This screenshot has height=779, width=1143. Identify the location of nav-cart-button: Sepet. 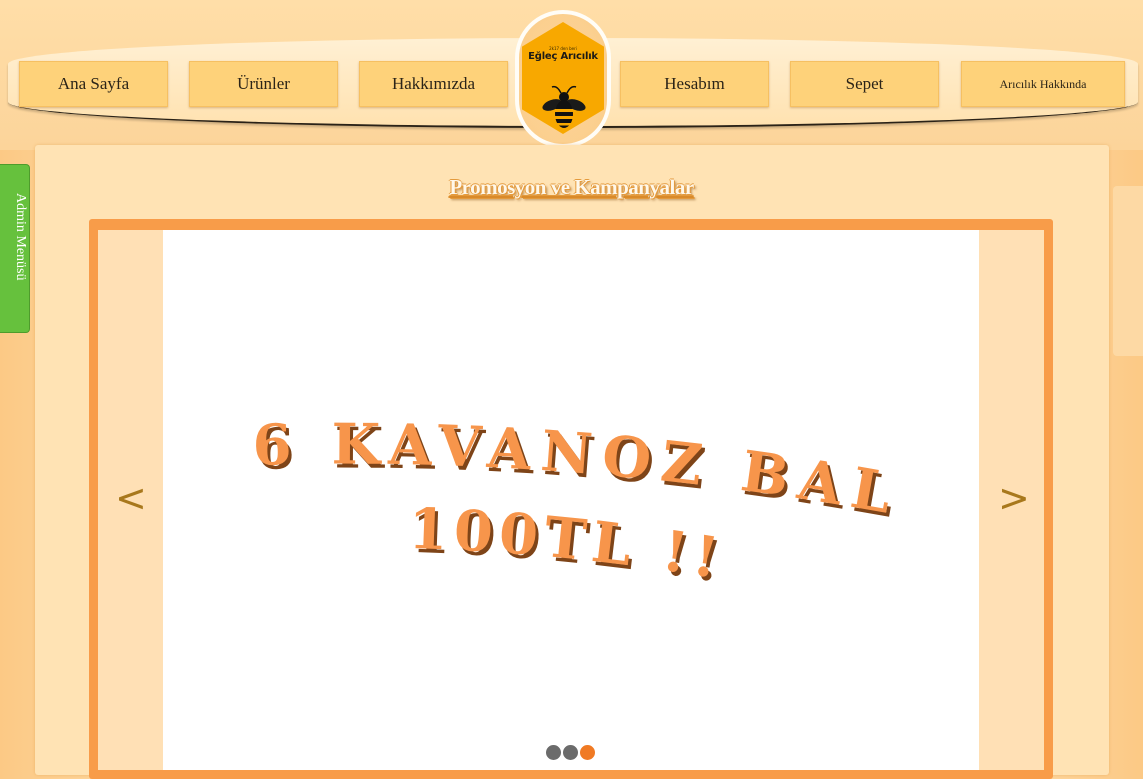
(864, 84).